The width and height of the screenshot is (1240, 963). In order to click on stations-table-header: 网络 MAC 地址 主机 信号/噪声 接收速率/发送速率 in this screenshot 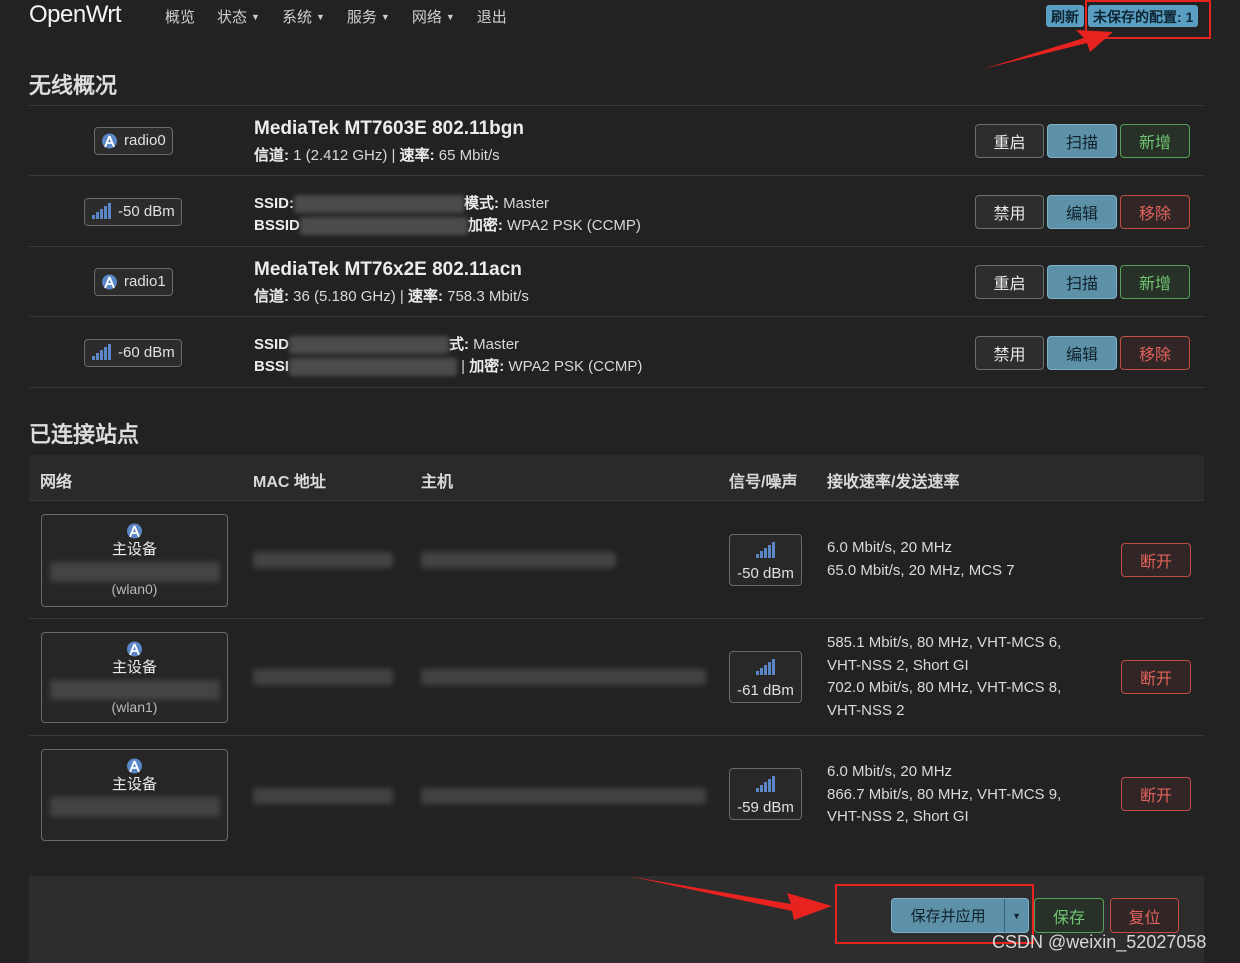, I will do `click(616, 478)`.